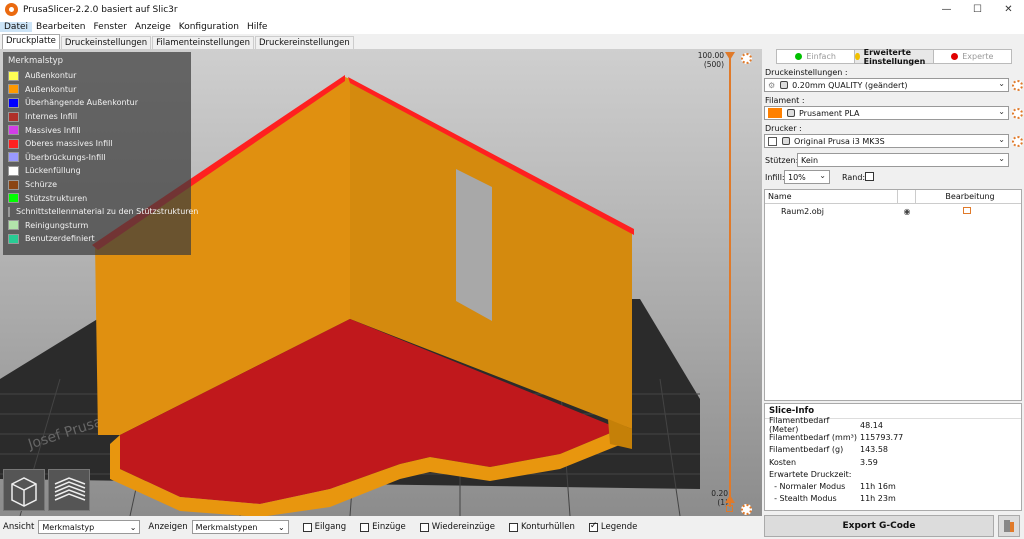 Image resolution: width=1024 pixels, height=539 pixels. Describe the element at coordinates (36, 61) in the screenshot. I see `legend-title: Merkmalstyp` at that location.